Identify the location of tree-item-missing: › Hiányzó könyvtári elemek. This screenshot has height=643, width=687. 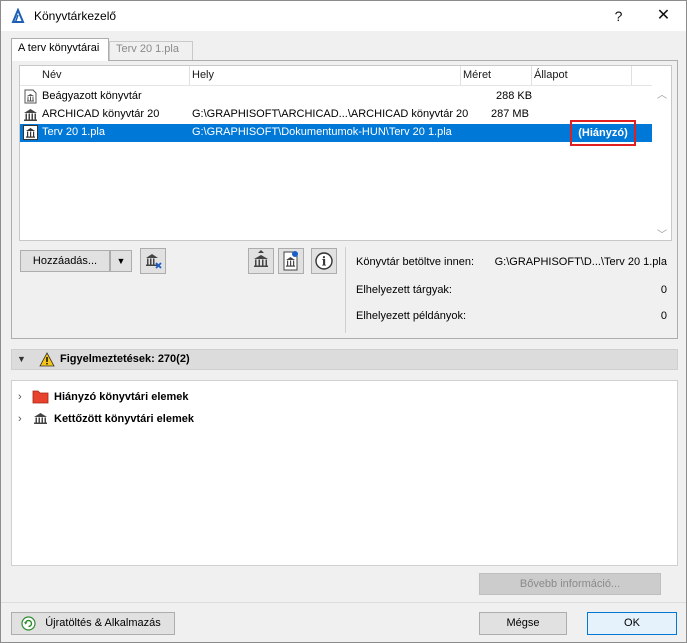
(168, 398).